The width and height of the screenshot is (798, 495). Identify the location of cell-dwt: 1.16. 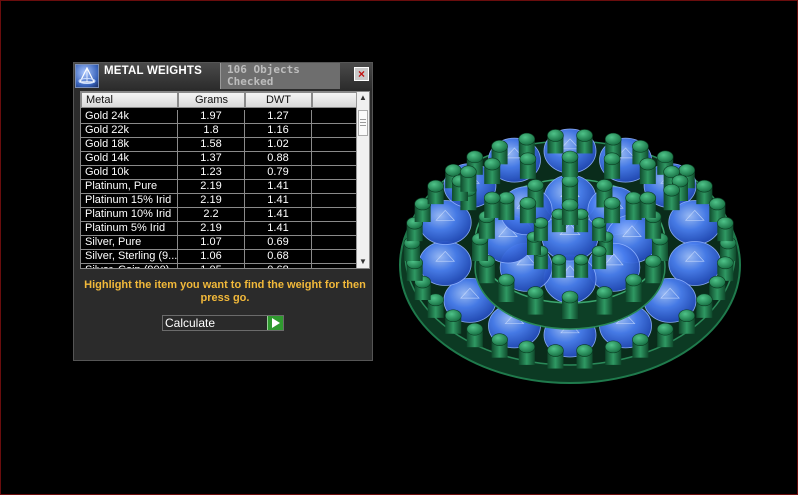
(278, 130).